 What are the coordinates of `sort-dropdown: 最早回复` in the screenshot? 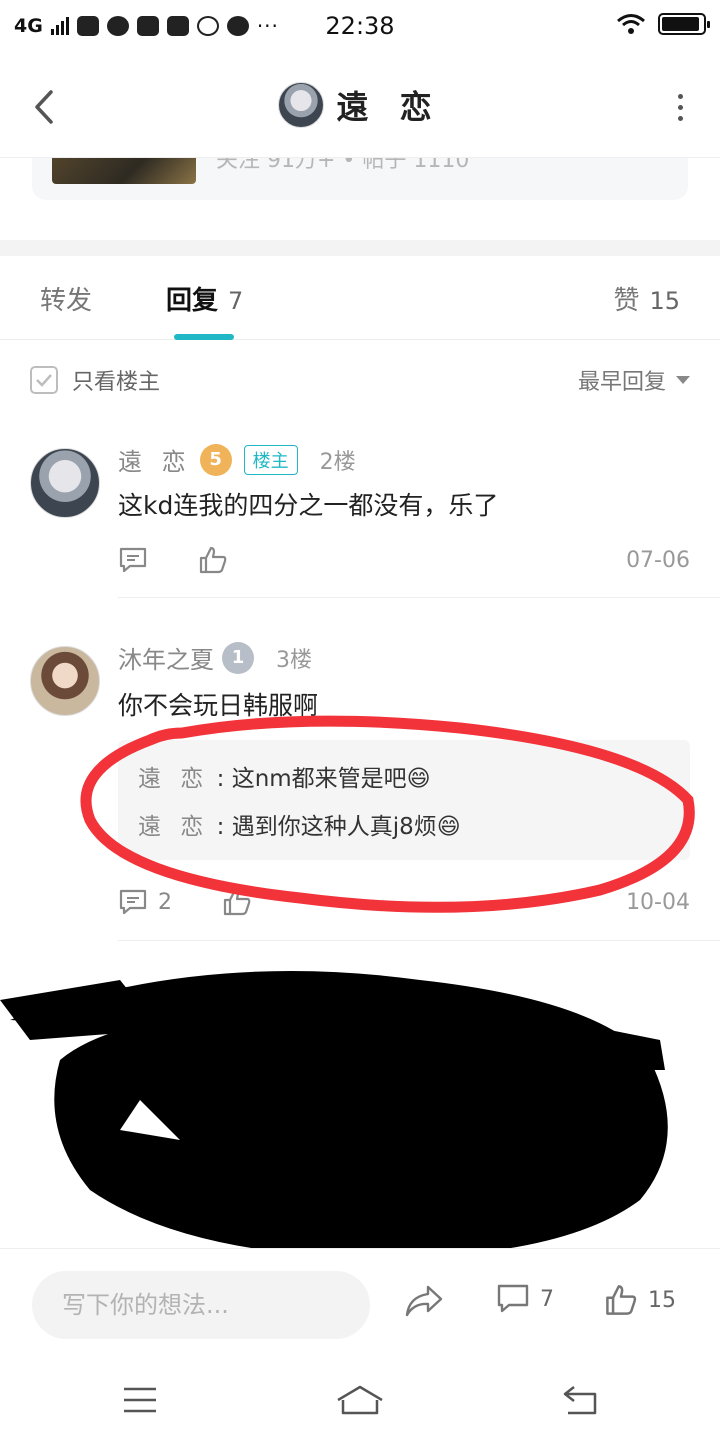 It's located at (634, 380).